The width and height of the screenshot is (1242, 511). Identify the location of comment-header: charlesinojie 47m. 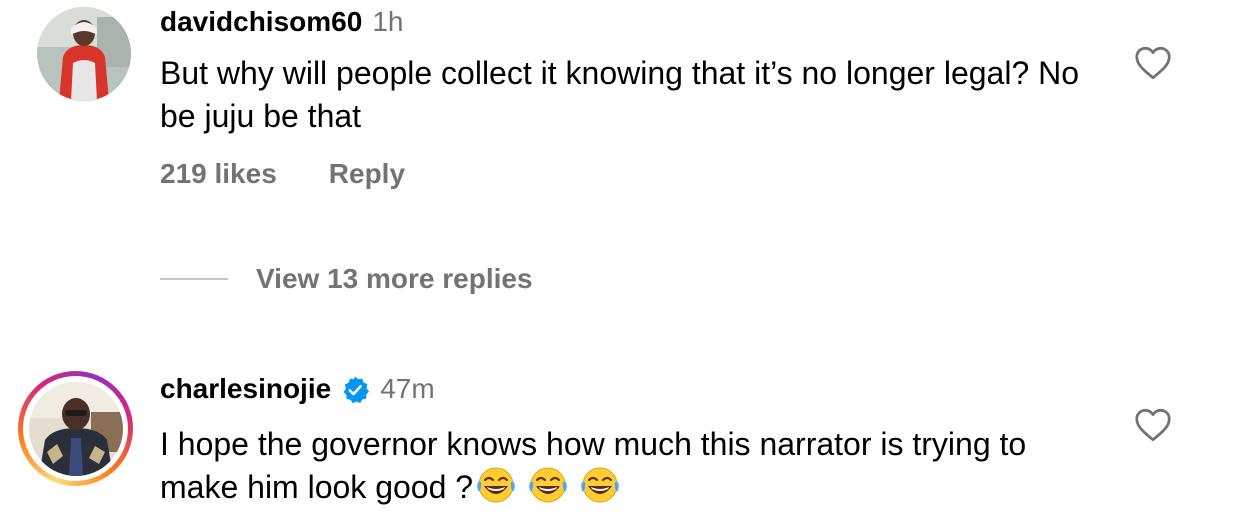
(297, 389).